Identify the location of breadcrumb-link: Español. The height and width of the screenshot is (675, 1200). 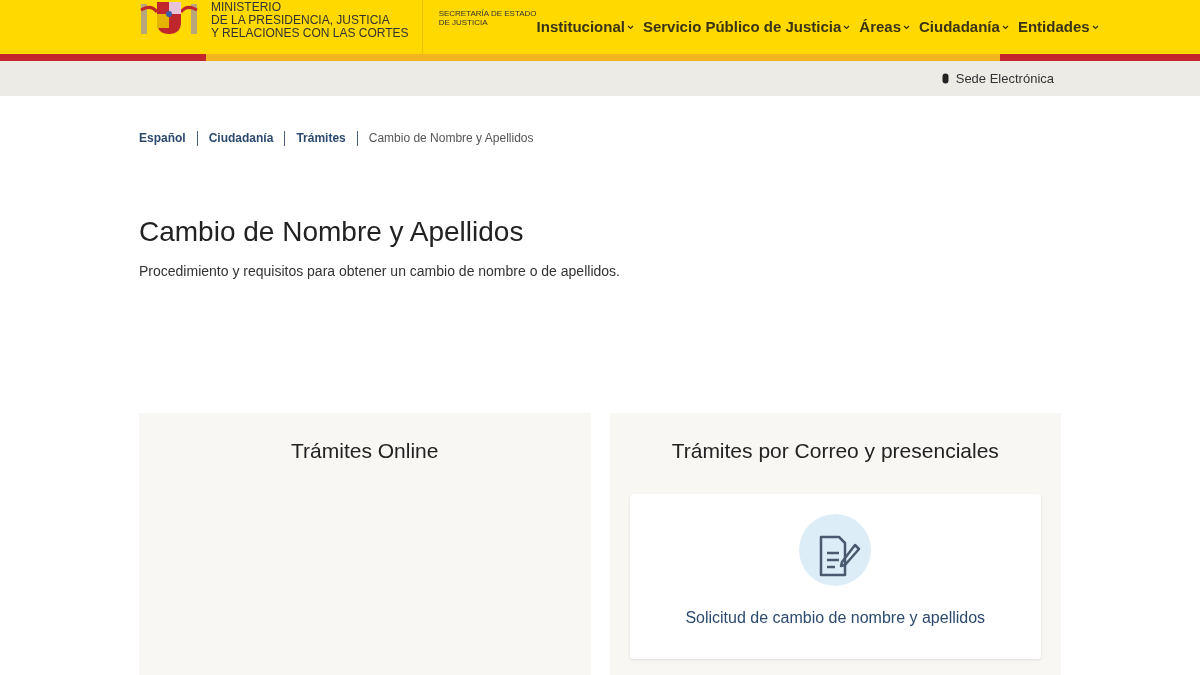
(162, 138).